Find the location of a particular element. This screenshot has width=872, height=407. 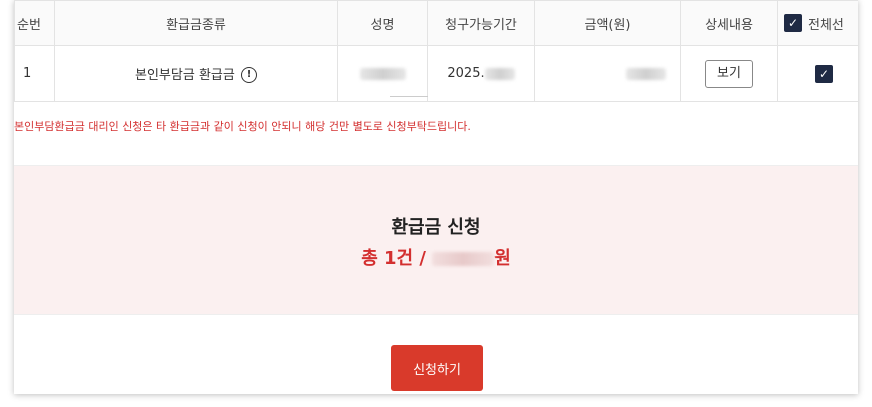

summary-unit: 원 is located at coordinates (502, 258).